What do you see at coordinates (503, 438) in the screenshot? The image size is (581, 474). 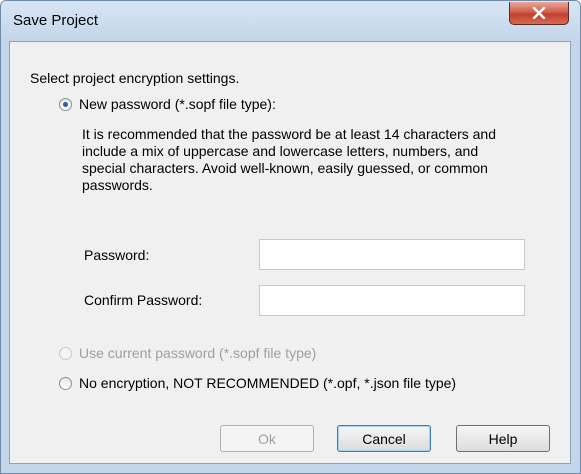 I see `help-button: Help` at bounding box center [503, 438].